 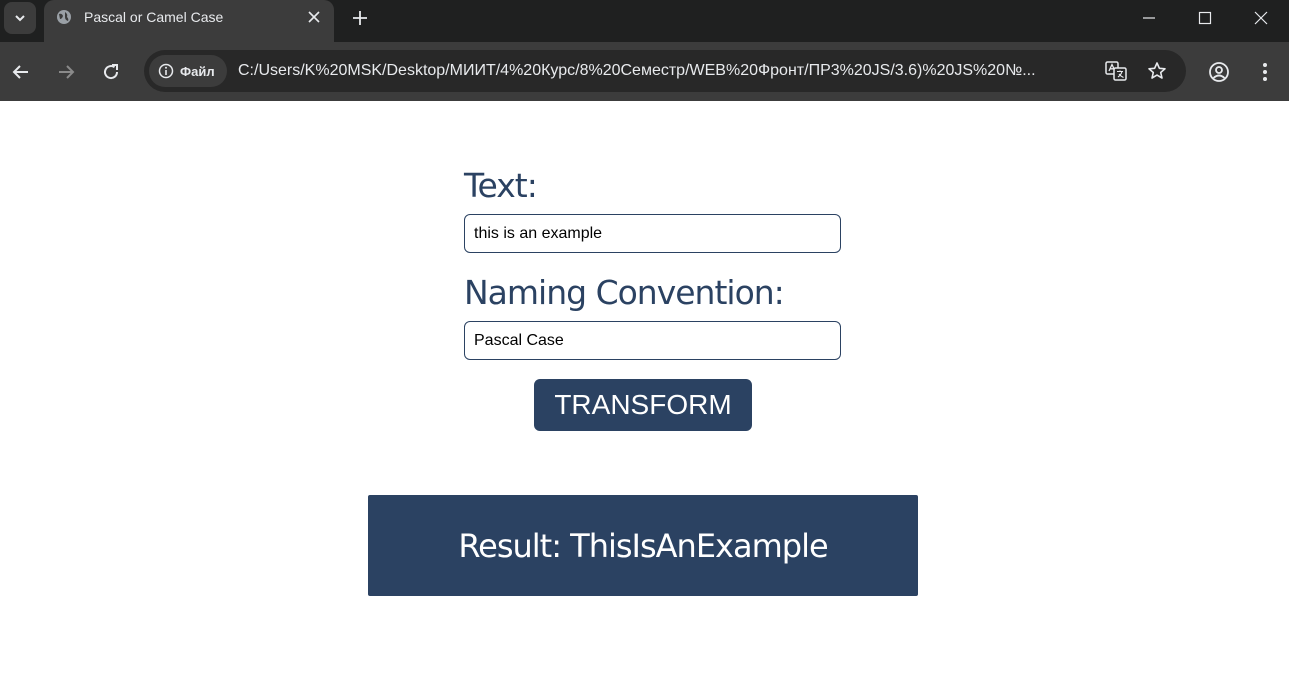 I want to click on text-label: Text:, so click(x=501, y=185).